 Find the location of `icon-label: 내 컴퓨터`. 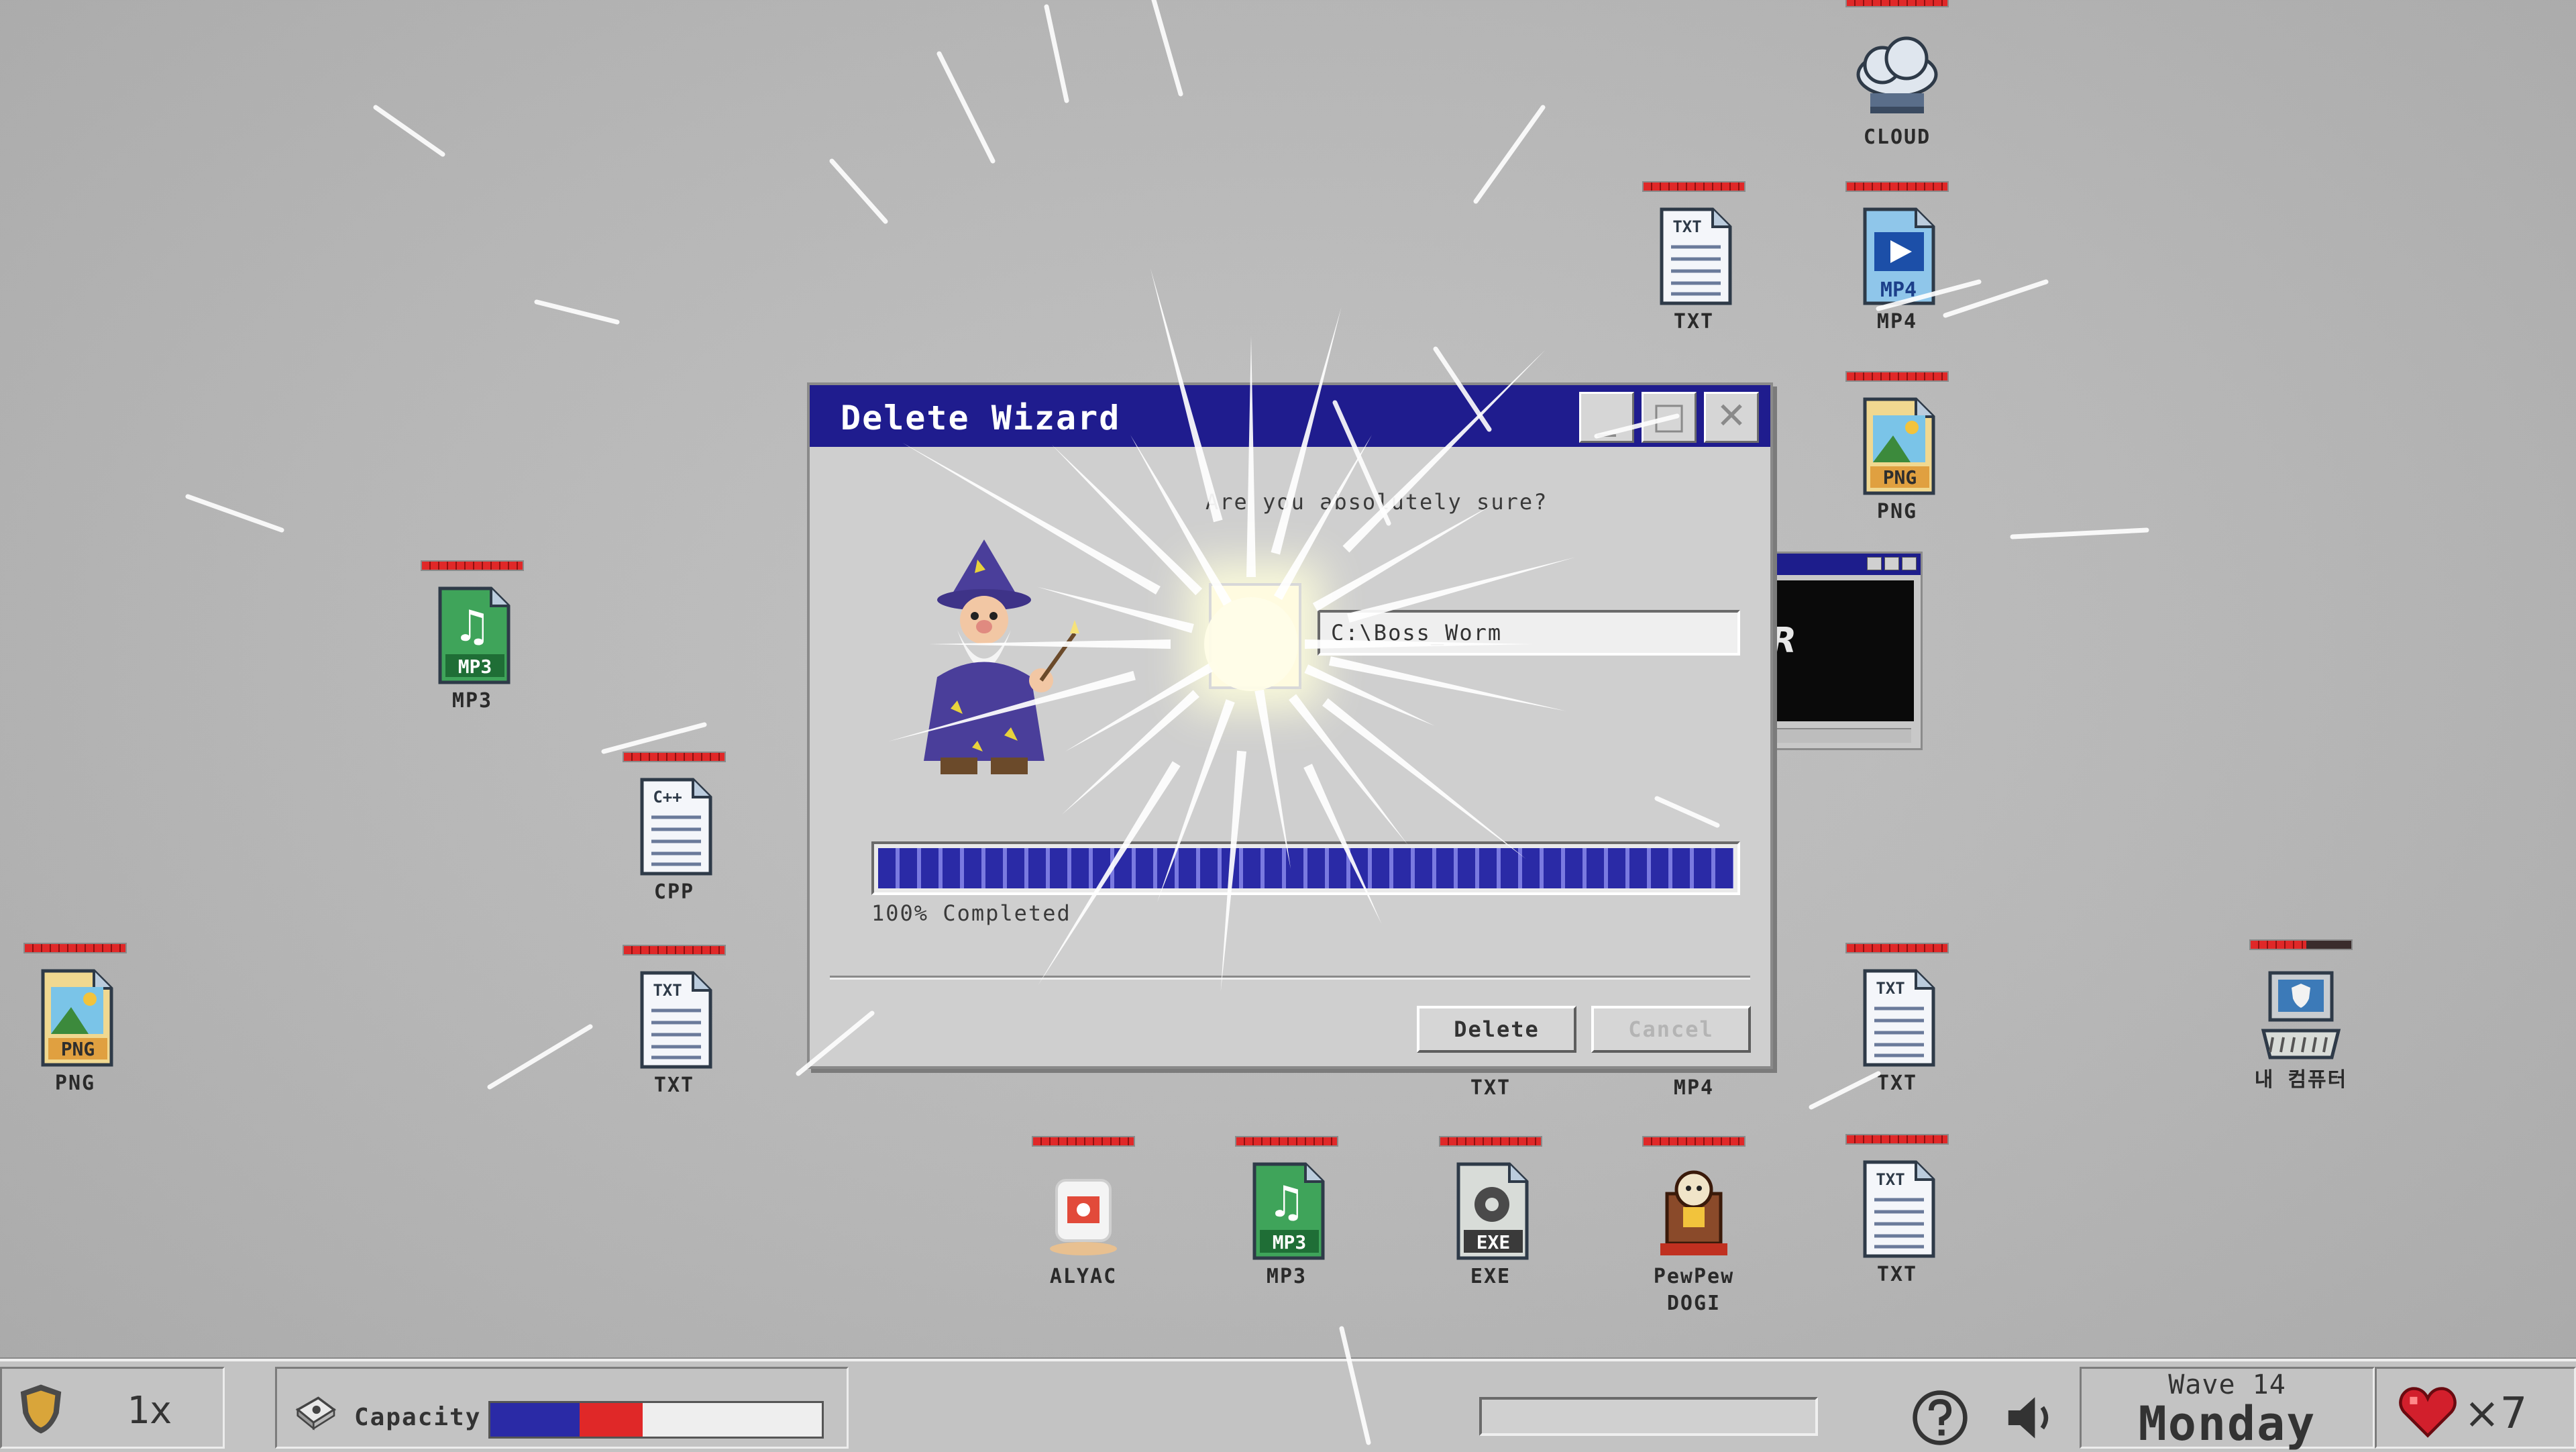

icon-label: 내 컴퓨터 is located at coordinates (2301, 1080).